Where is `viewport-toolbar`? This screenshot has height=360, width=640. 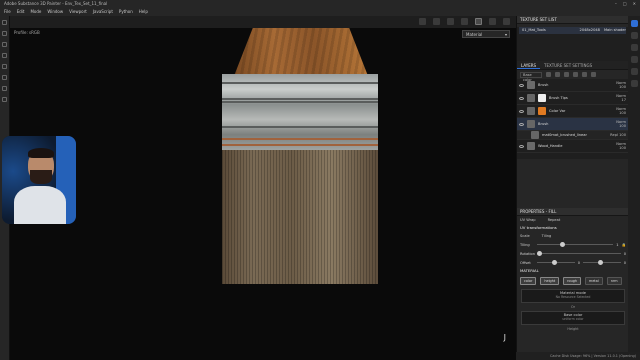
viewport-toolbar is located at coordinates (263, 22).